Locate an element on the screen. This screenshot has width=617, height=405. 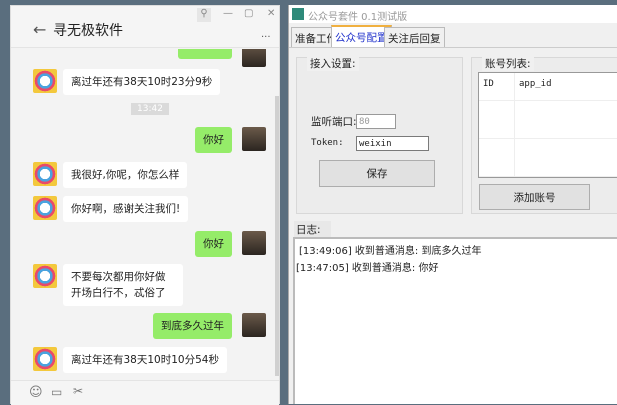
port-input: 80 is located at coordinates (376, 121).